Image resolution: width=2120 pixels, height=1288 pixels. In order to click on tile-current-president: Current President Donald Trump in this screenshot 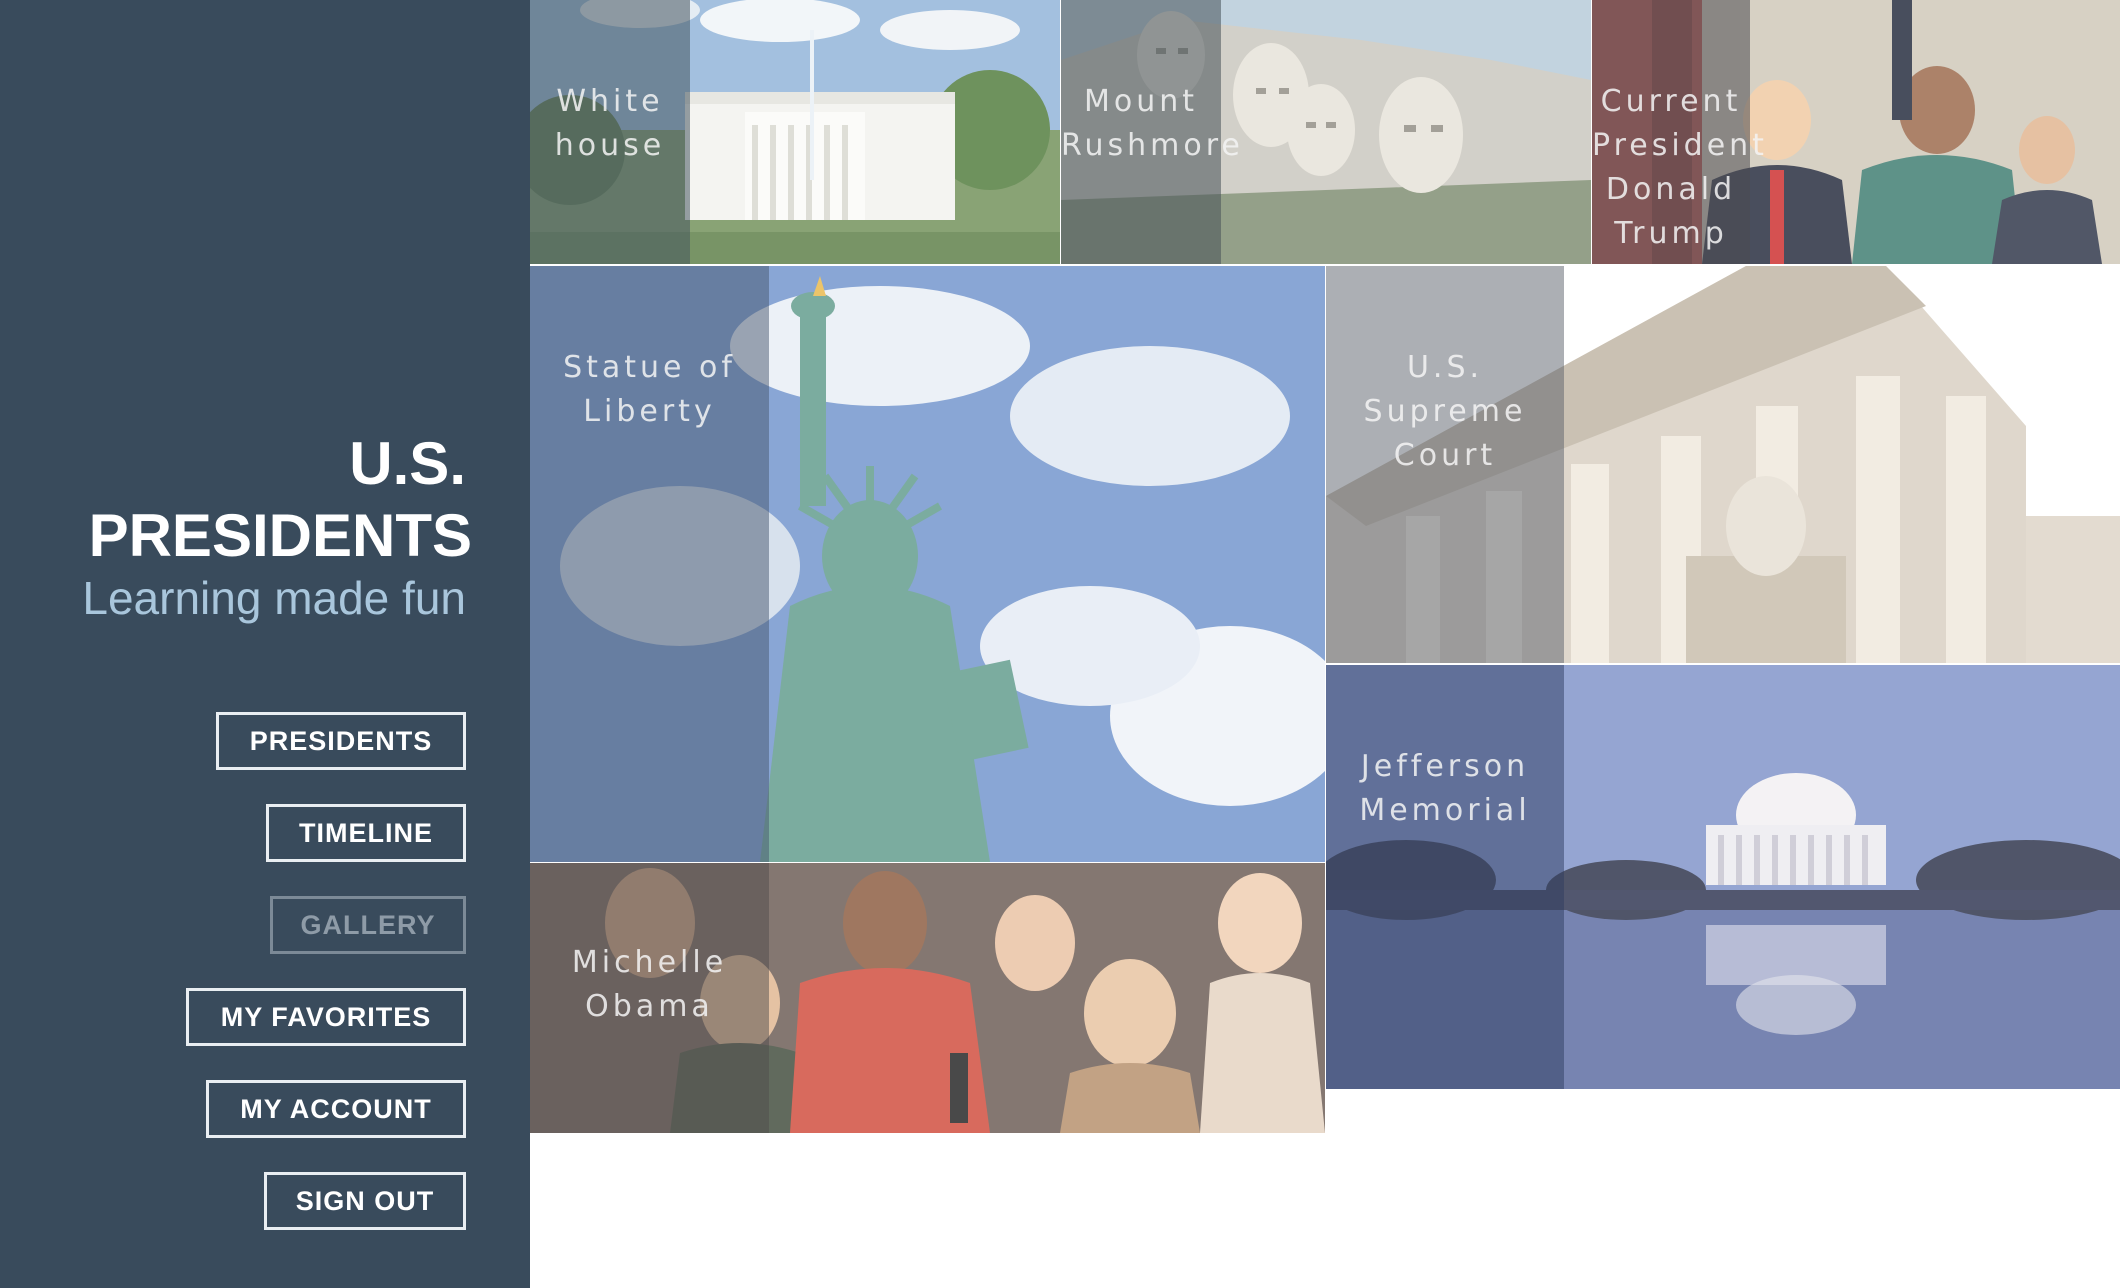, I will do `click(1856, 132)`.